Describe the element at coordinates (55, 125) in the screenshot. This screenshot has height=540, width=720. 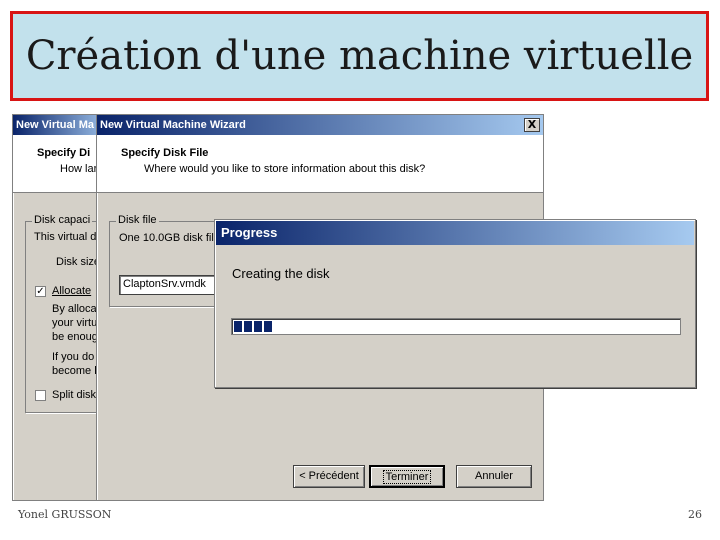
I see `back-window-title: New Virtual Ma` at that location.